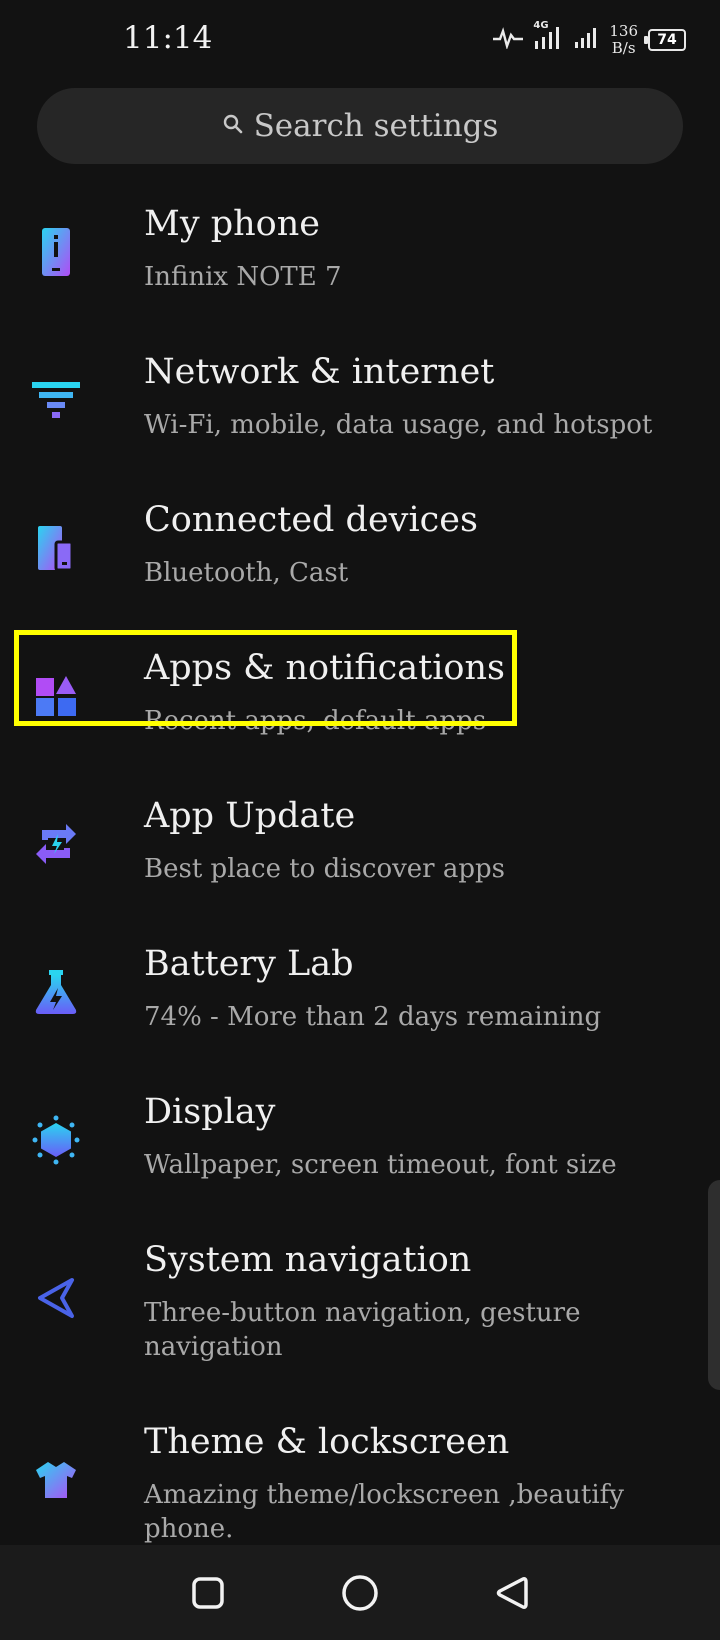 The width and height of the screenshot is (720, 1640). What do you see at coordinates (56, 252) in the screenshot?
I see `phone-info-icon` at bounding box center [56, 252].